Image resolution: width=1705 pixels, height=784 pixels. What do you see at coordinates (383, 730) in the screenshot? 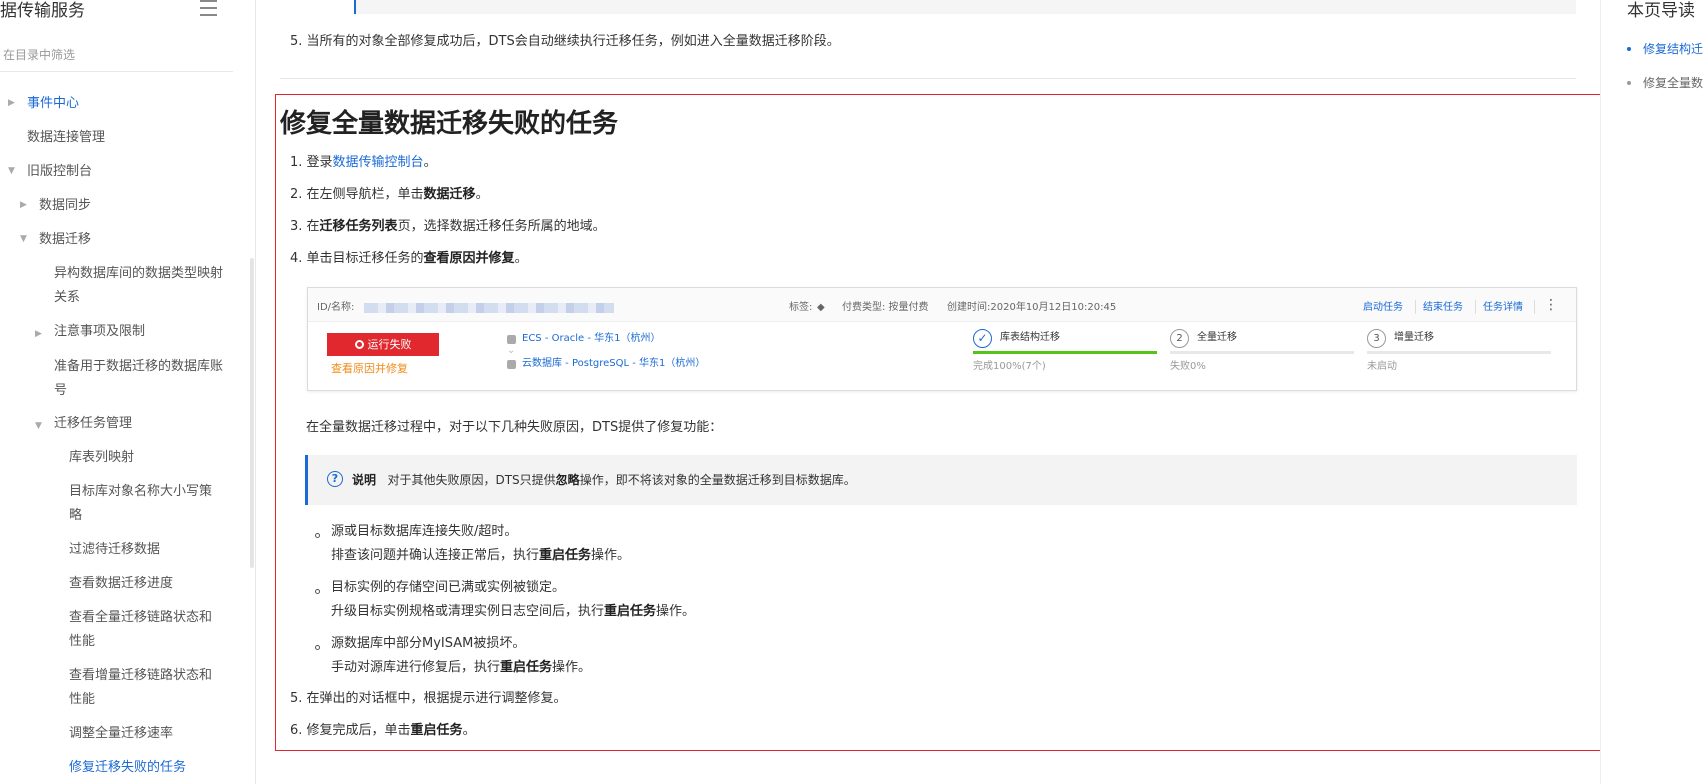
I see `step-6: 6. 修复完成后，单击重启任务。` at bounding box center [383, 730].